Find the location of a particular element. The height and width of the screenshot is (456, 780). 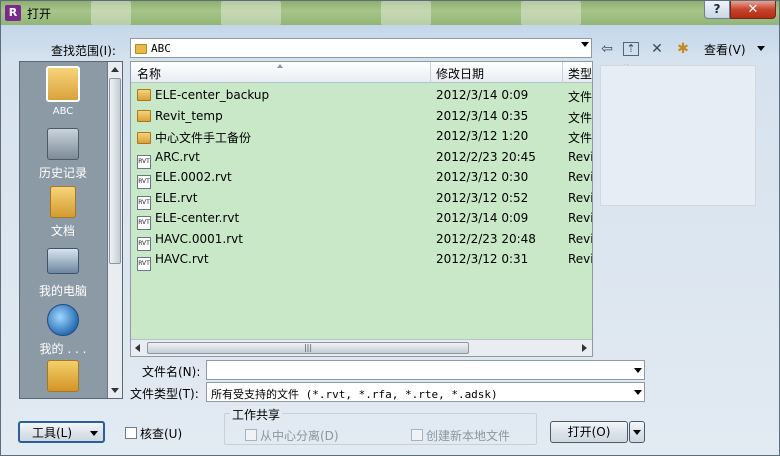

scroll-left-icon is located at coordinates (137, 348).